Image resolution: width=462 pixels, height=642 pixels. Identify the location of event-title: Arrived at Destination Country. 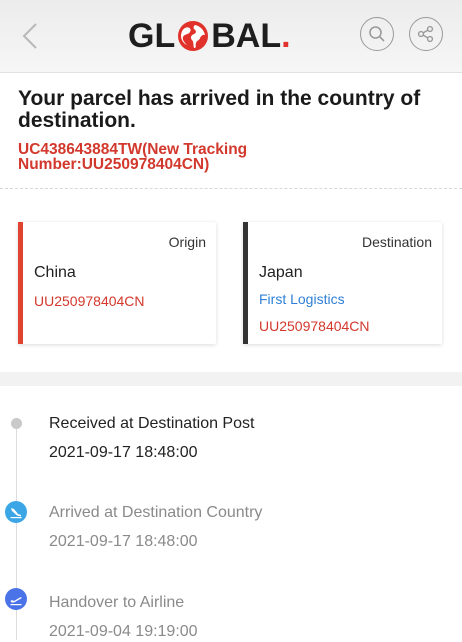
(156, 512).